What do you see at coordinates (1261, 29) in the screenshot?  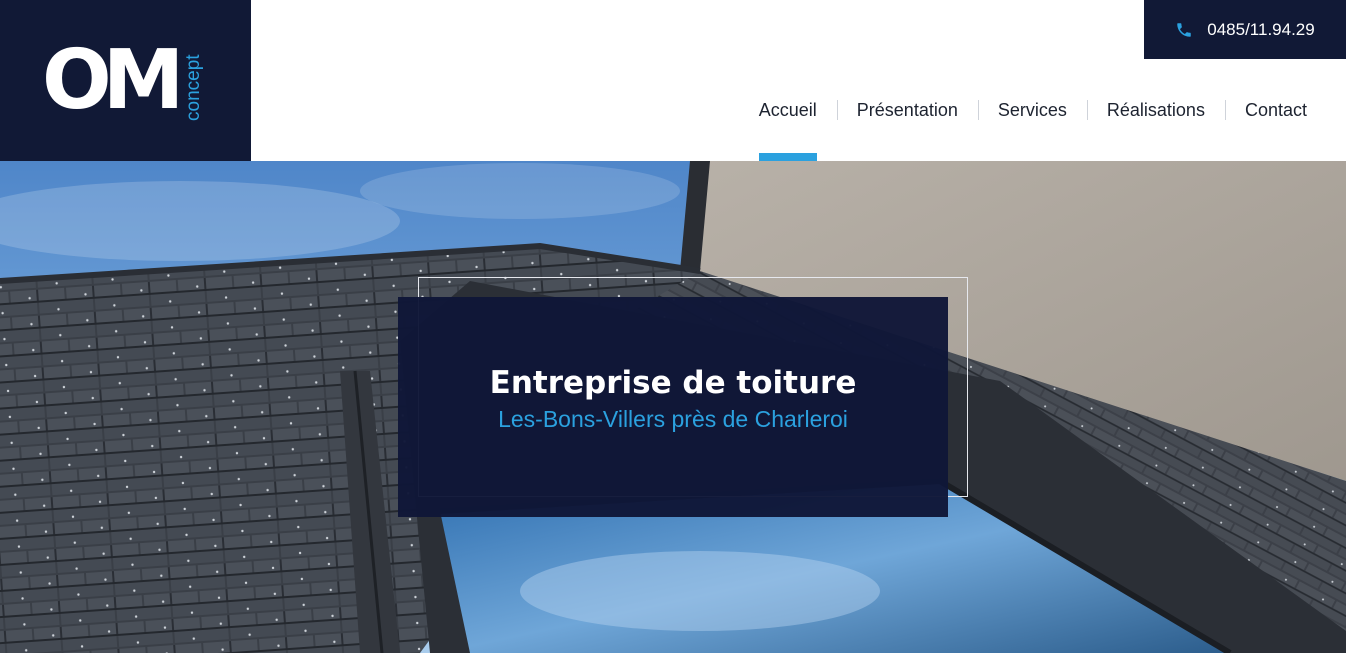 I see `phone-number: 0485/11.94.29` at bounding box center [1261, 29].